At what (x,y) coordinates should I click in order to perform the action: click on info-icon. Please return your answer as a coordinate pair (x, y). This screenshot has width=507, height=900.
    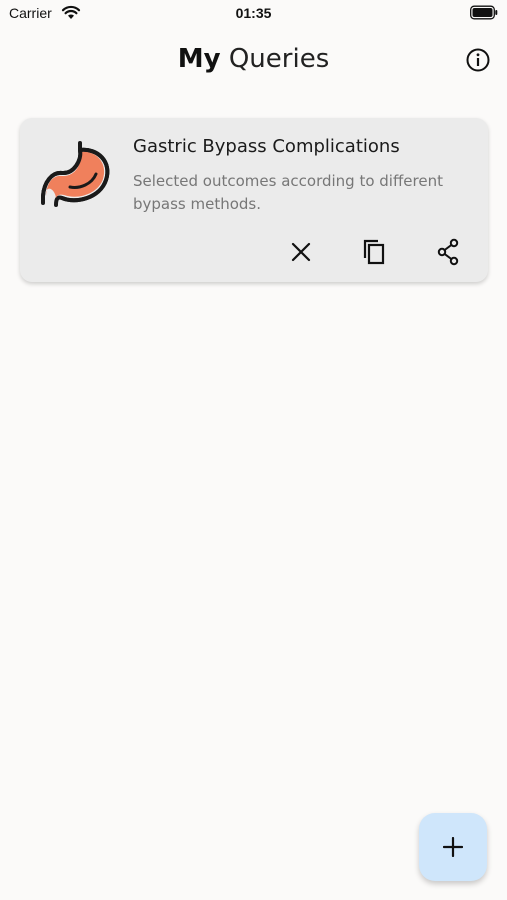
    Looking at the image, I should click on (478, 60).